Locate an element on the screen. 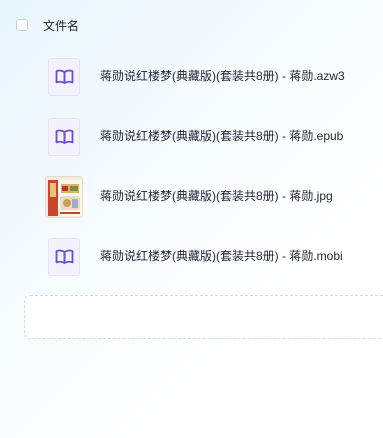 The width and height of the screenshot is (383, 438). file-row: 蒋勋说红楼梦(典藏版)(套装共8册) - 蒋勋.azw3 is located at coordinates (191, 76).